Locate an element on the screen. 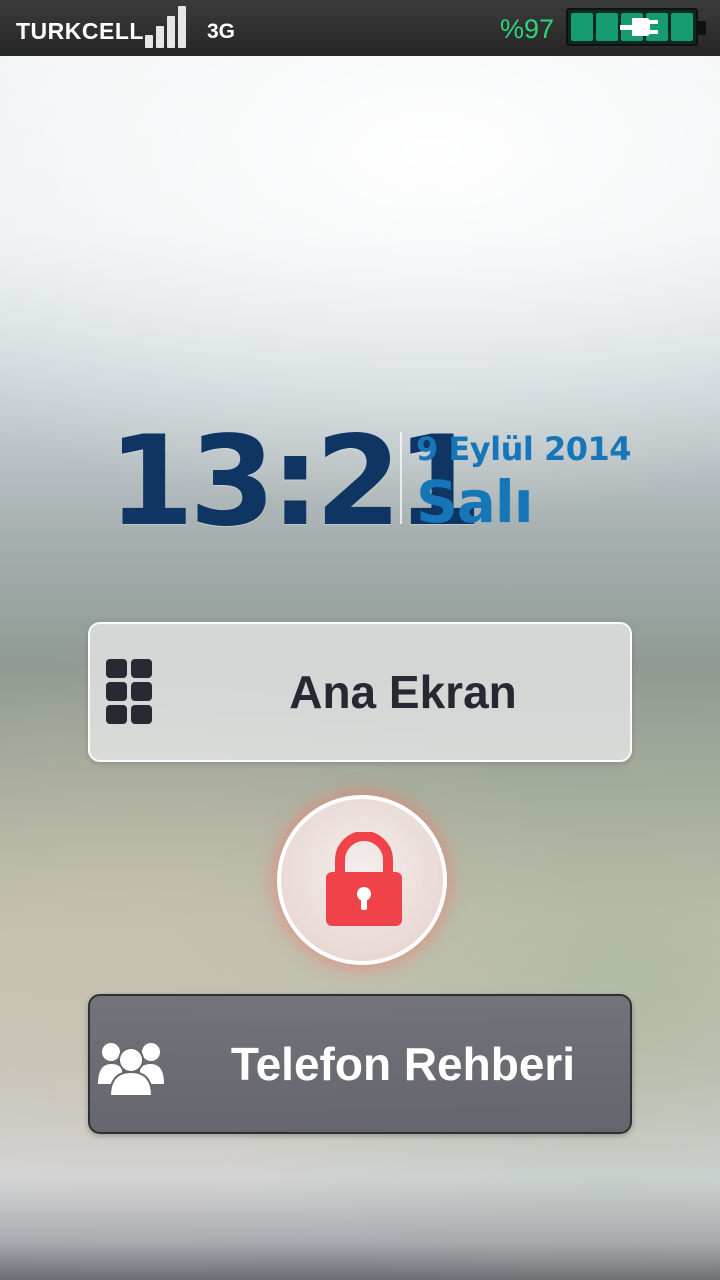  phonebook-button: Telefon Rehberi is located at coordinates (360, 1064).